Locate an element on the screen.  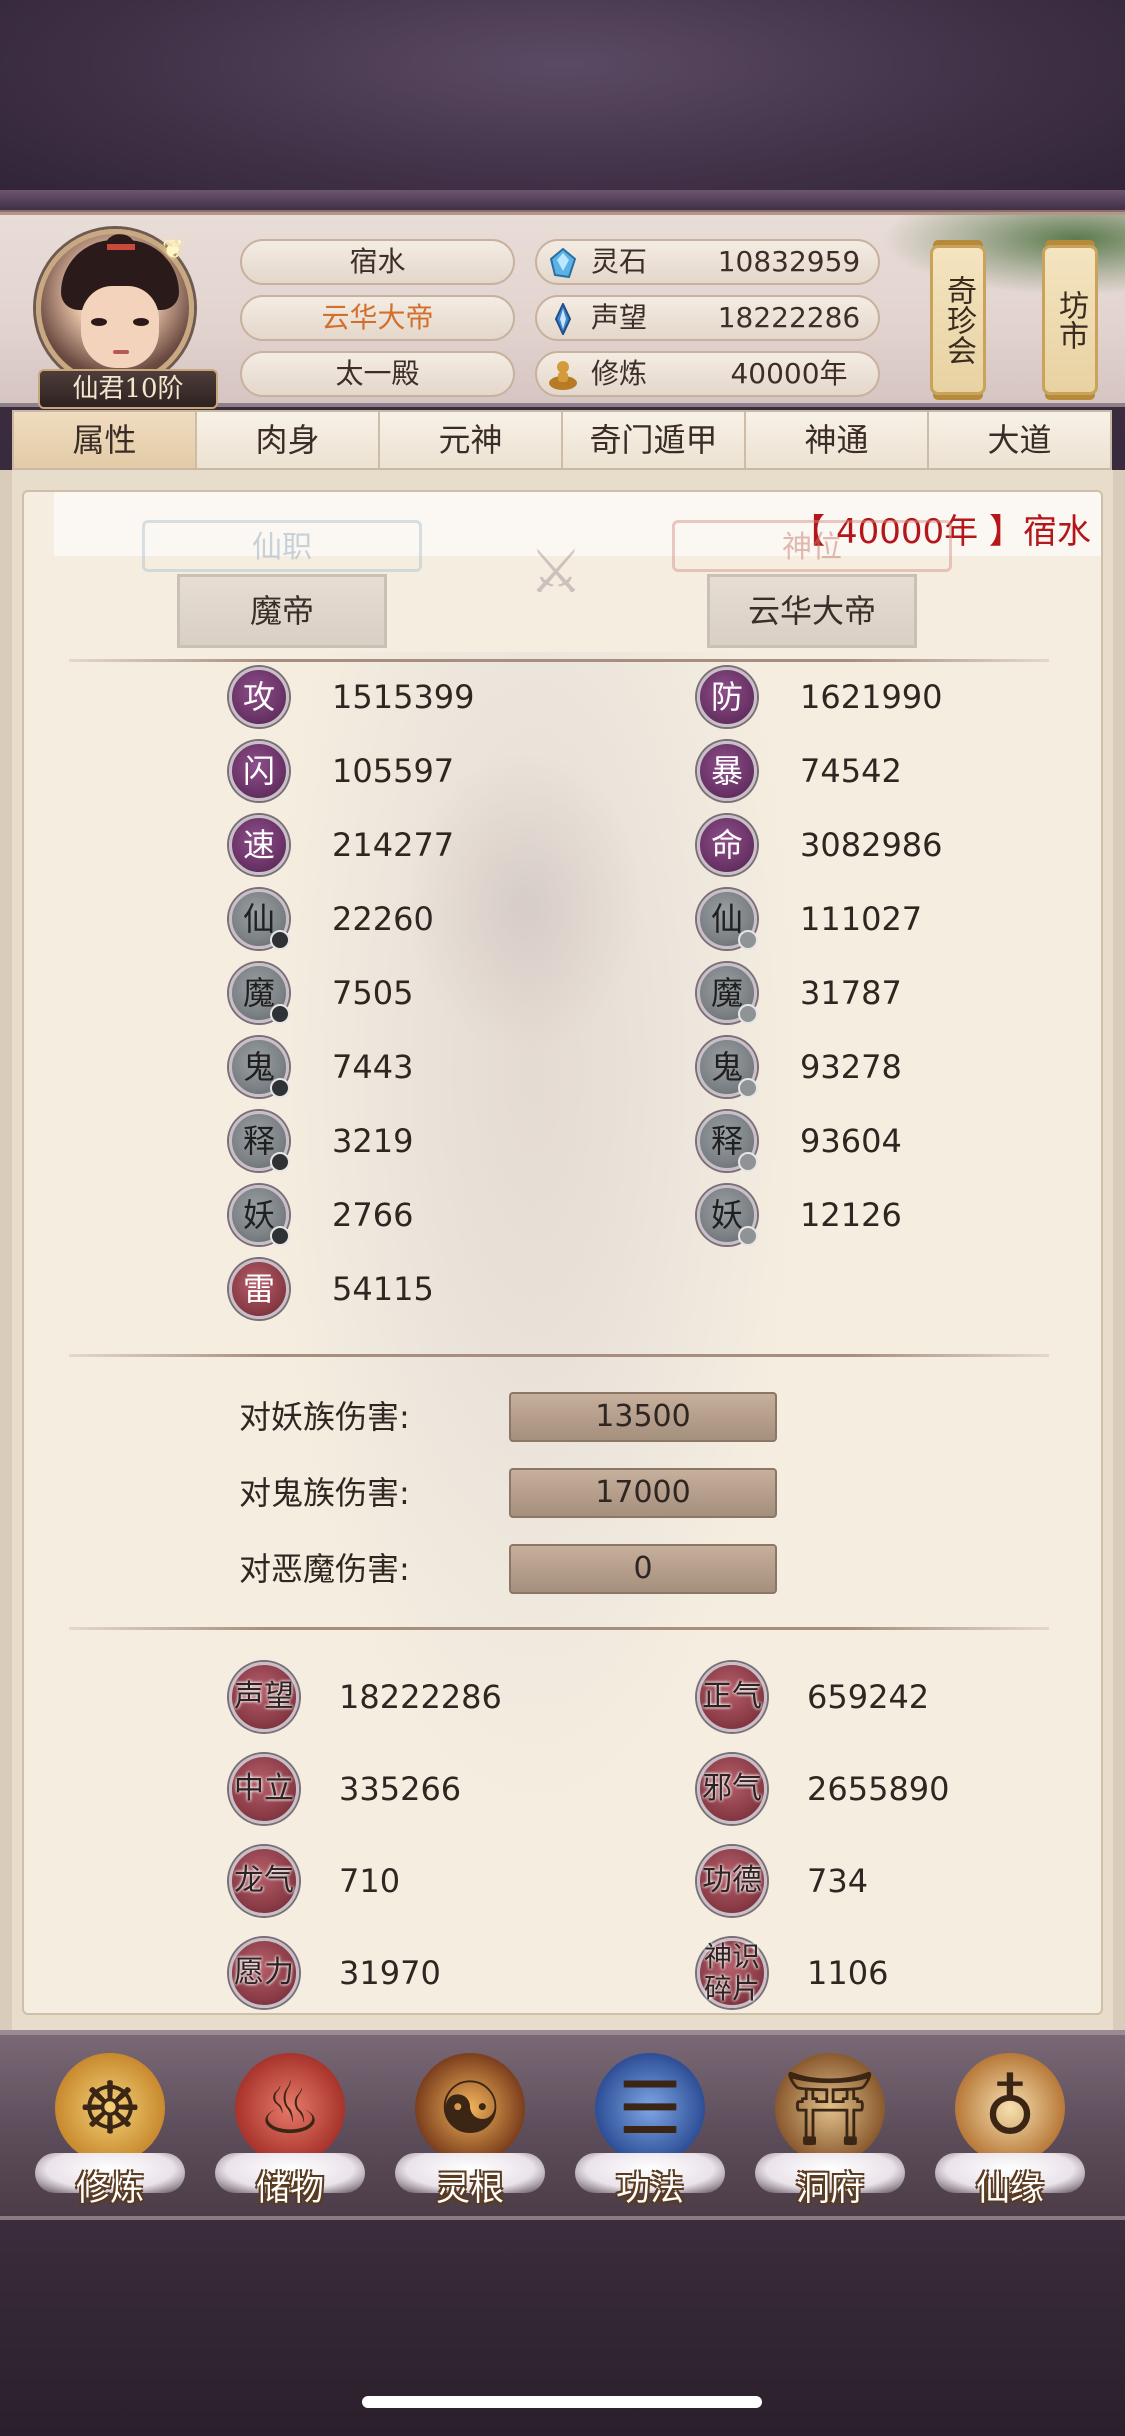
stat-badge: 速 is located at coordinates (259, 845).